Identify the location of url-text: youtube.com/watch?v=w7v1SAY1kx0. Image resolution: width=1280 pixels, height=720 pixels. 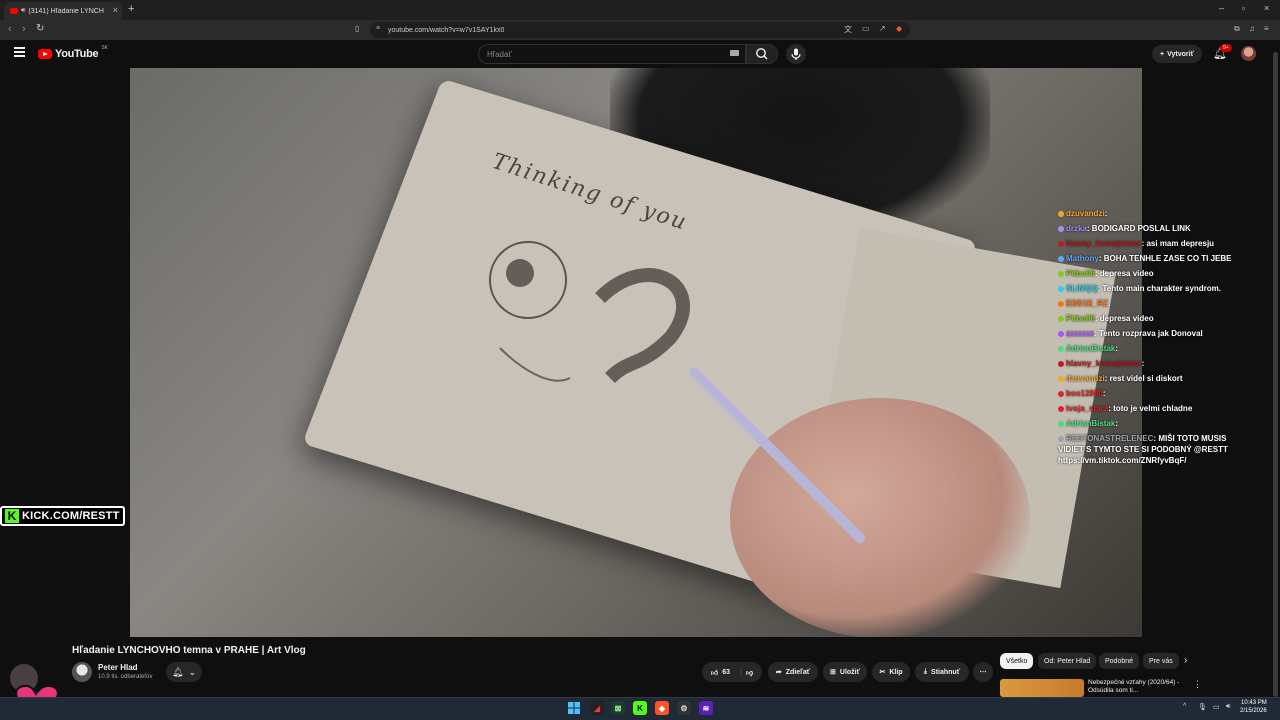
(446, 30).